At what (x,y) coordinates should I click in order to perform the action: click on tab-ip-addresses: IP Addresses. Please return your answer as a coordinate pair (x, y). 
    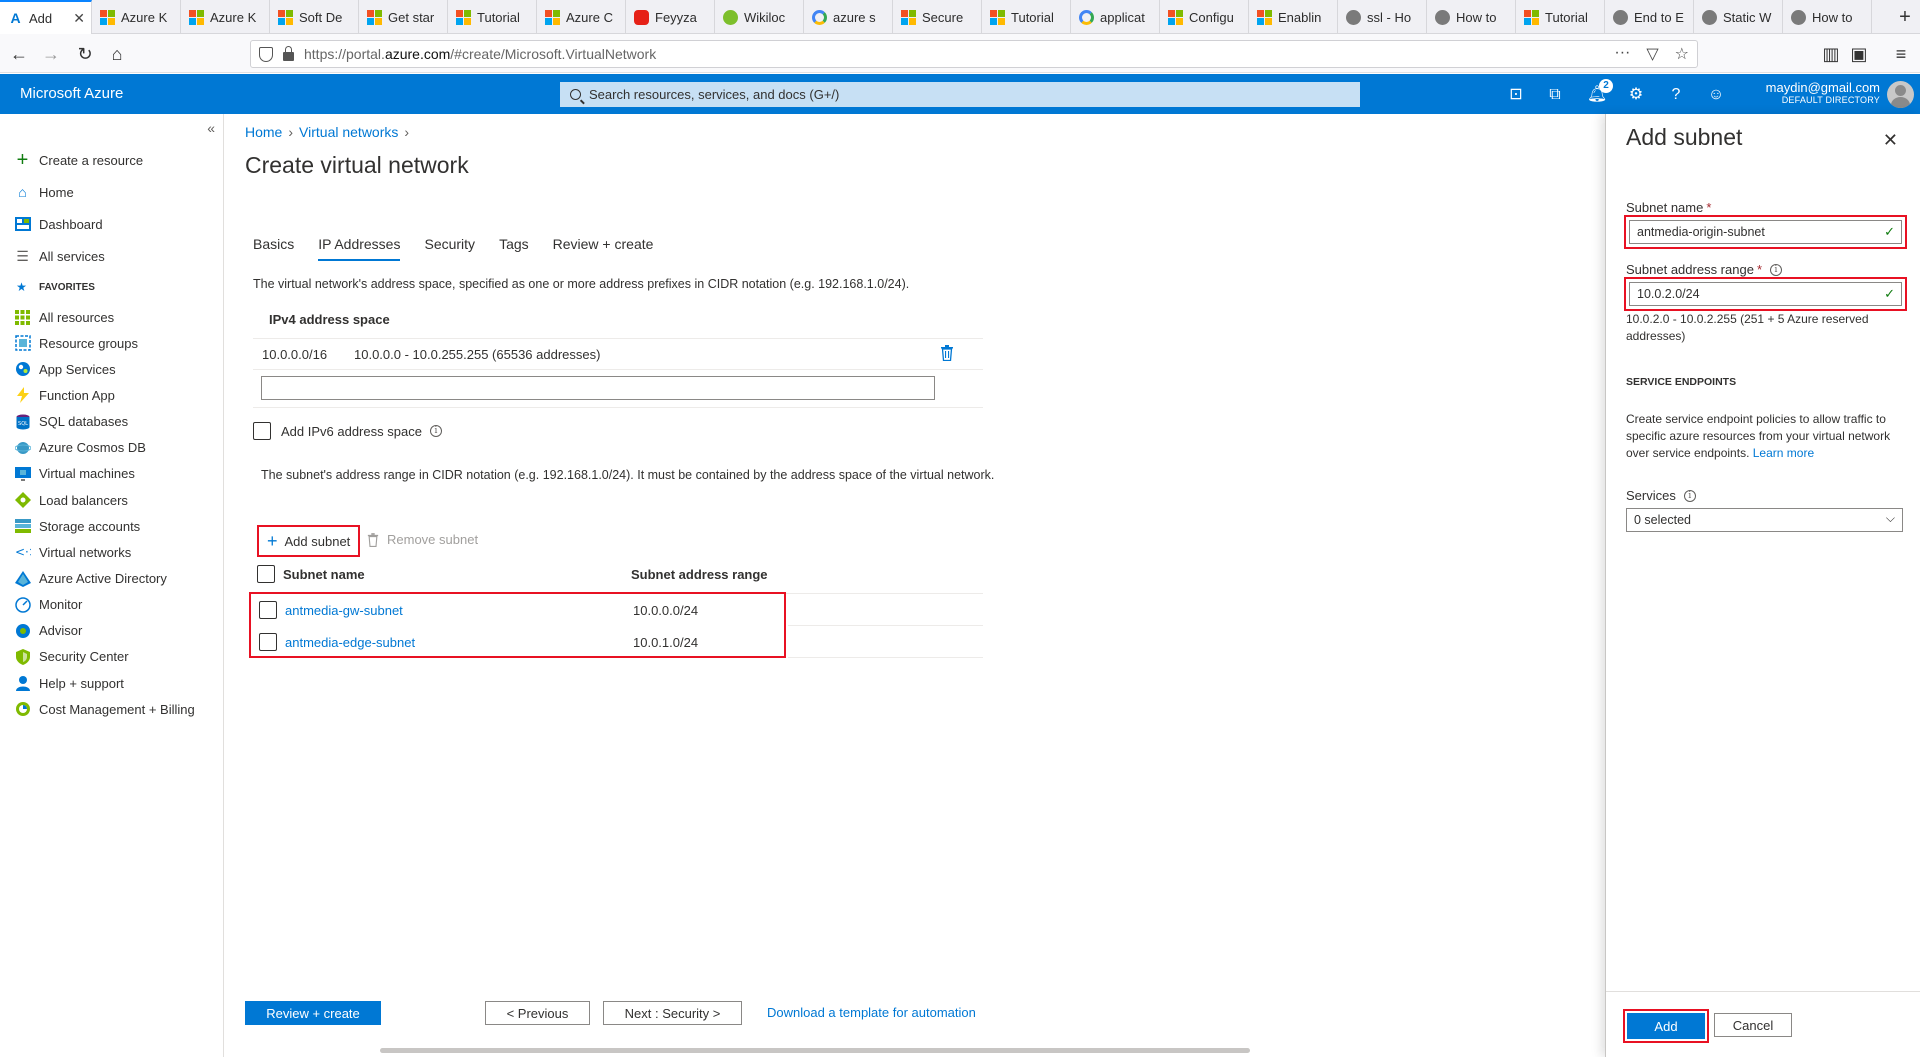
    Looking at the image, I should click on (359, 248).